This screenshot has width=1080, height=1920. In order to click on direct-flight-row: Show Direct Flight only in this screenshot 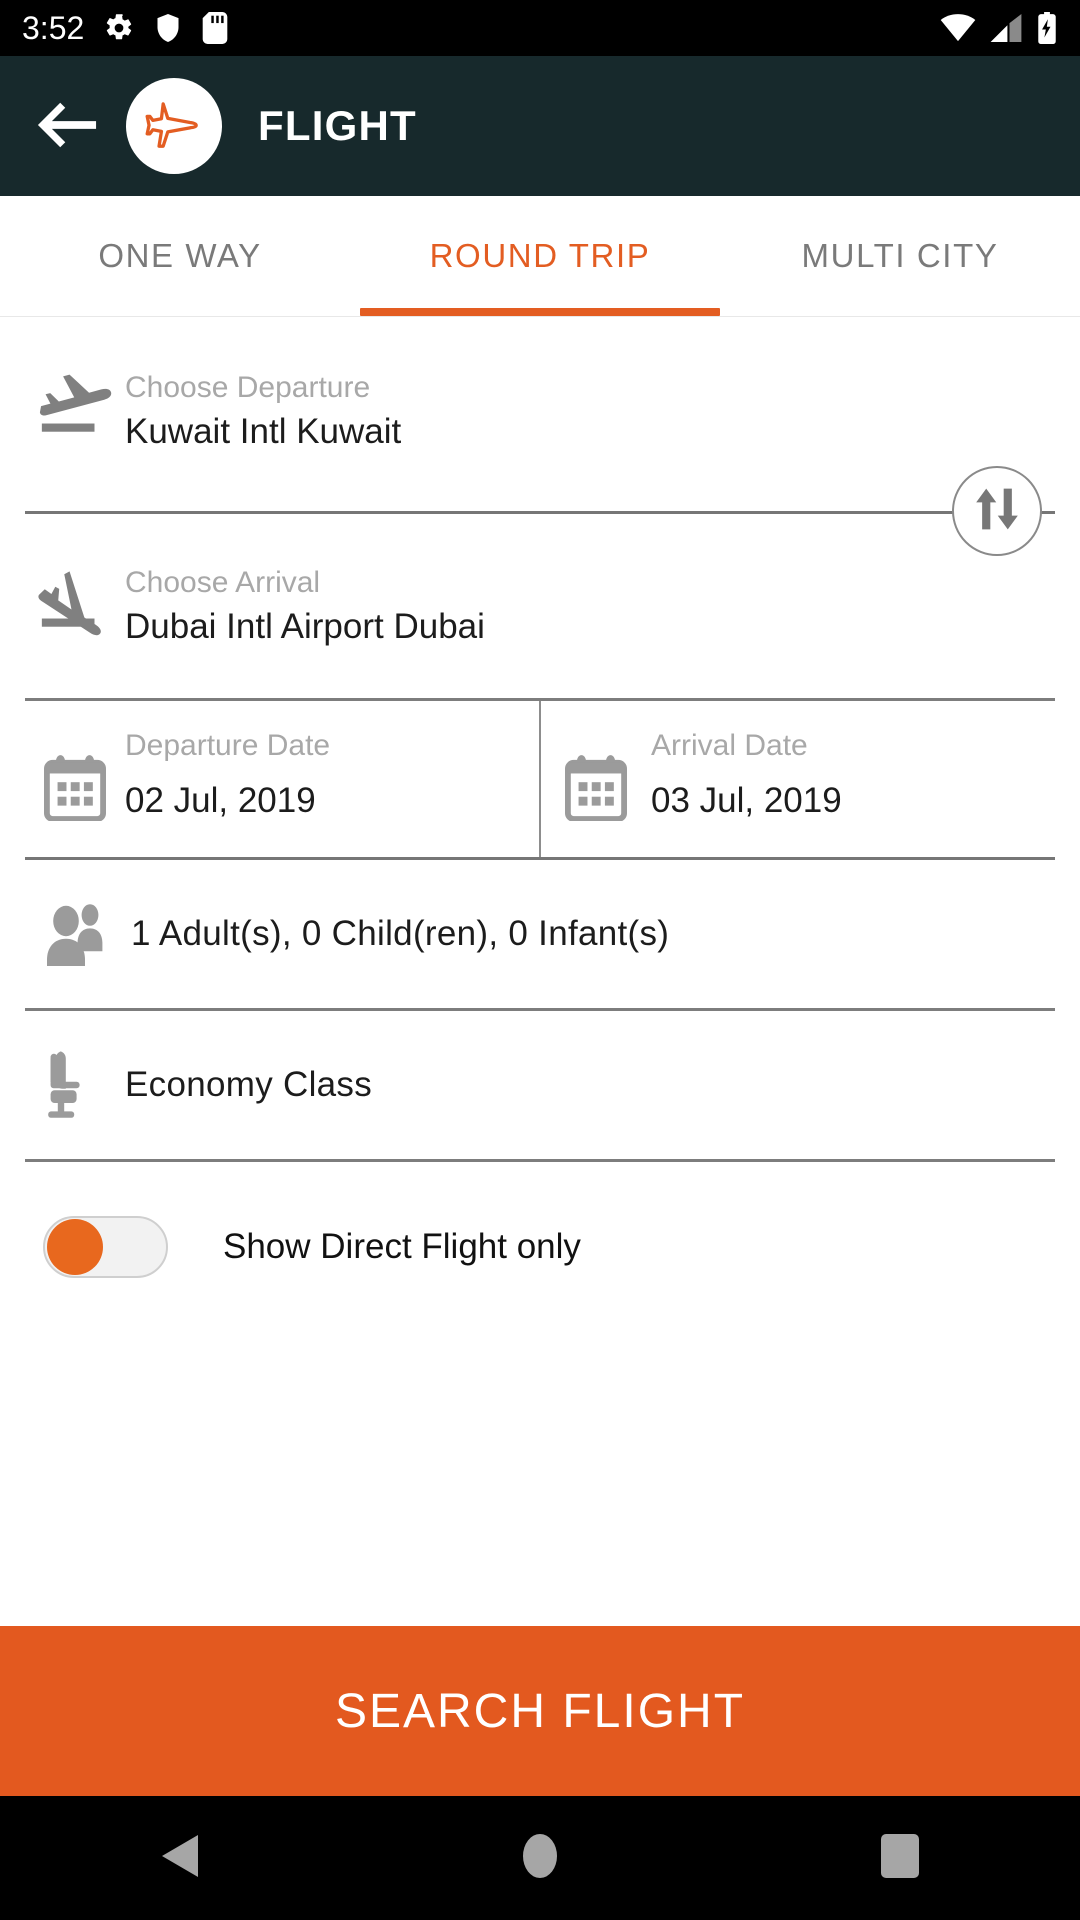, I will do `click(540, 1247)`.